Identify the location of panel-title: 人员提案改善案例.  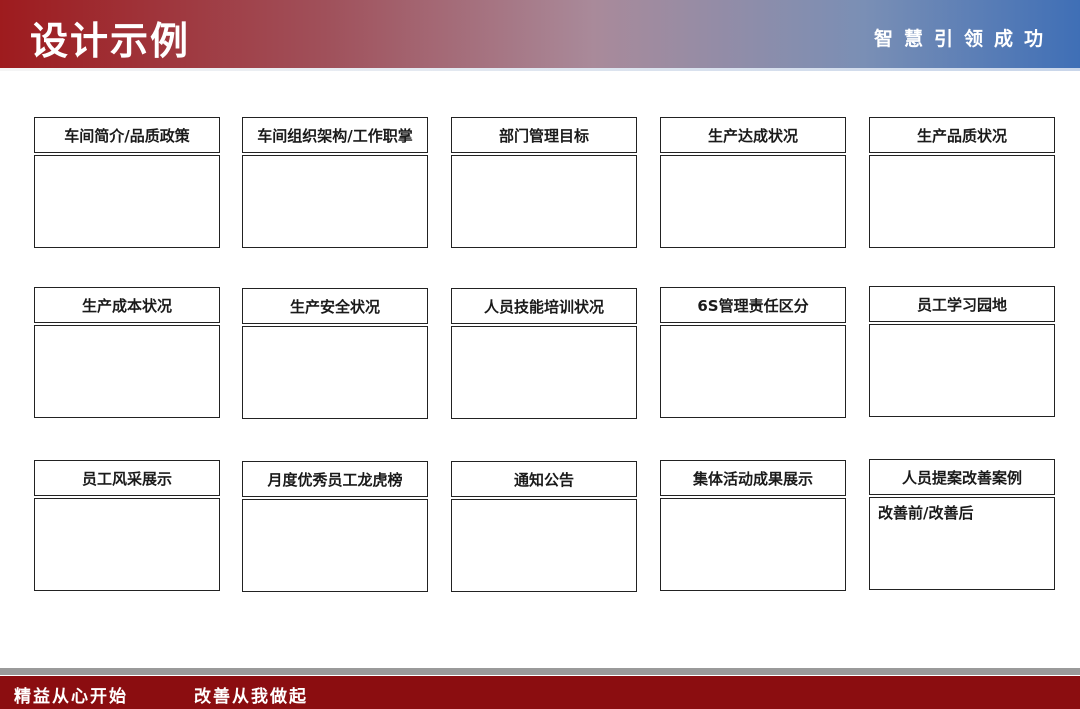
(962, 477).